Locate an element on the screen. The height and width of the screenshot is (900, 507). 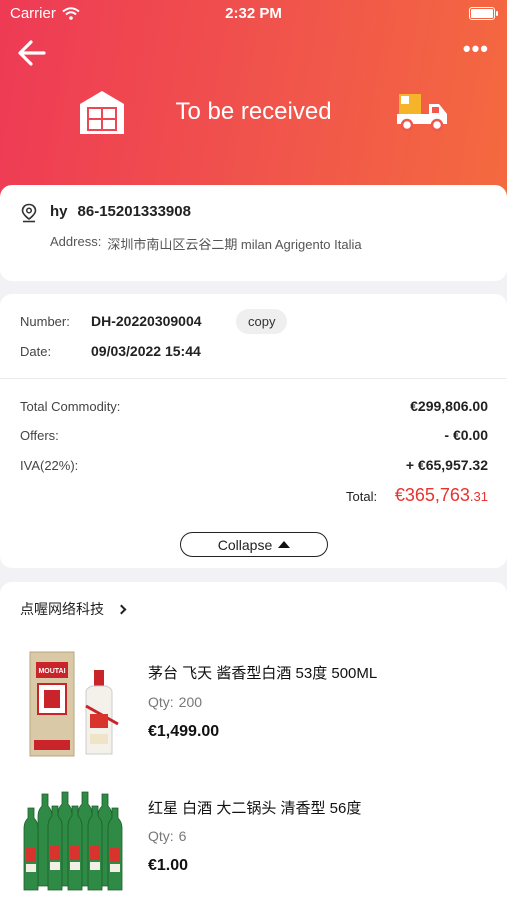
copy-button: copy is located at coordinates (262, 321).